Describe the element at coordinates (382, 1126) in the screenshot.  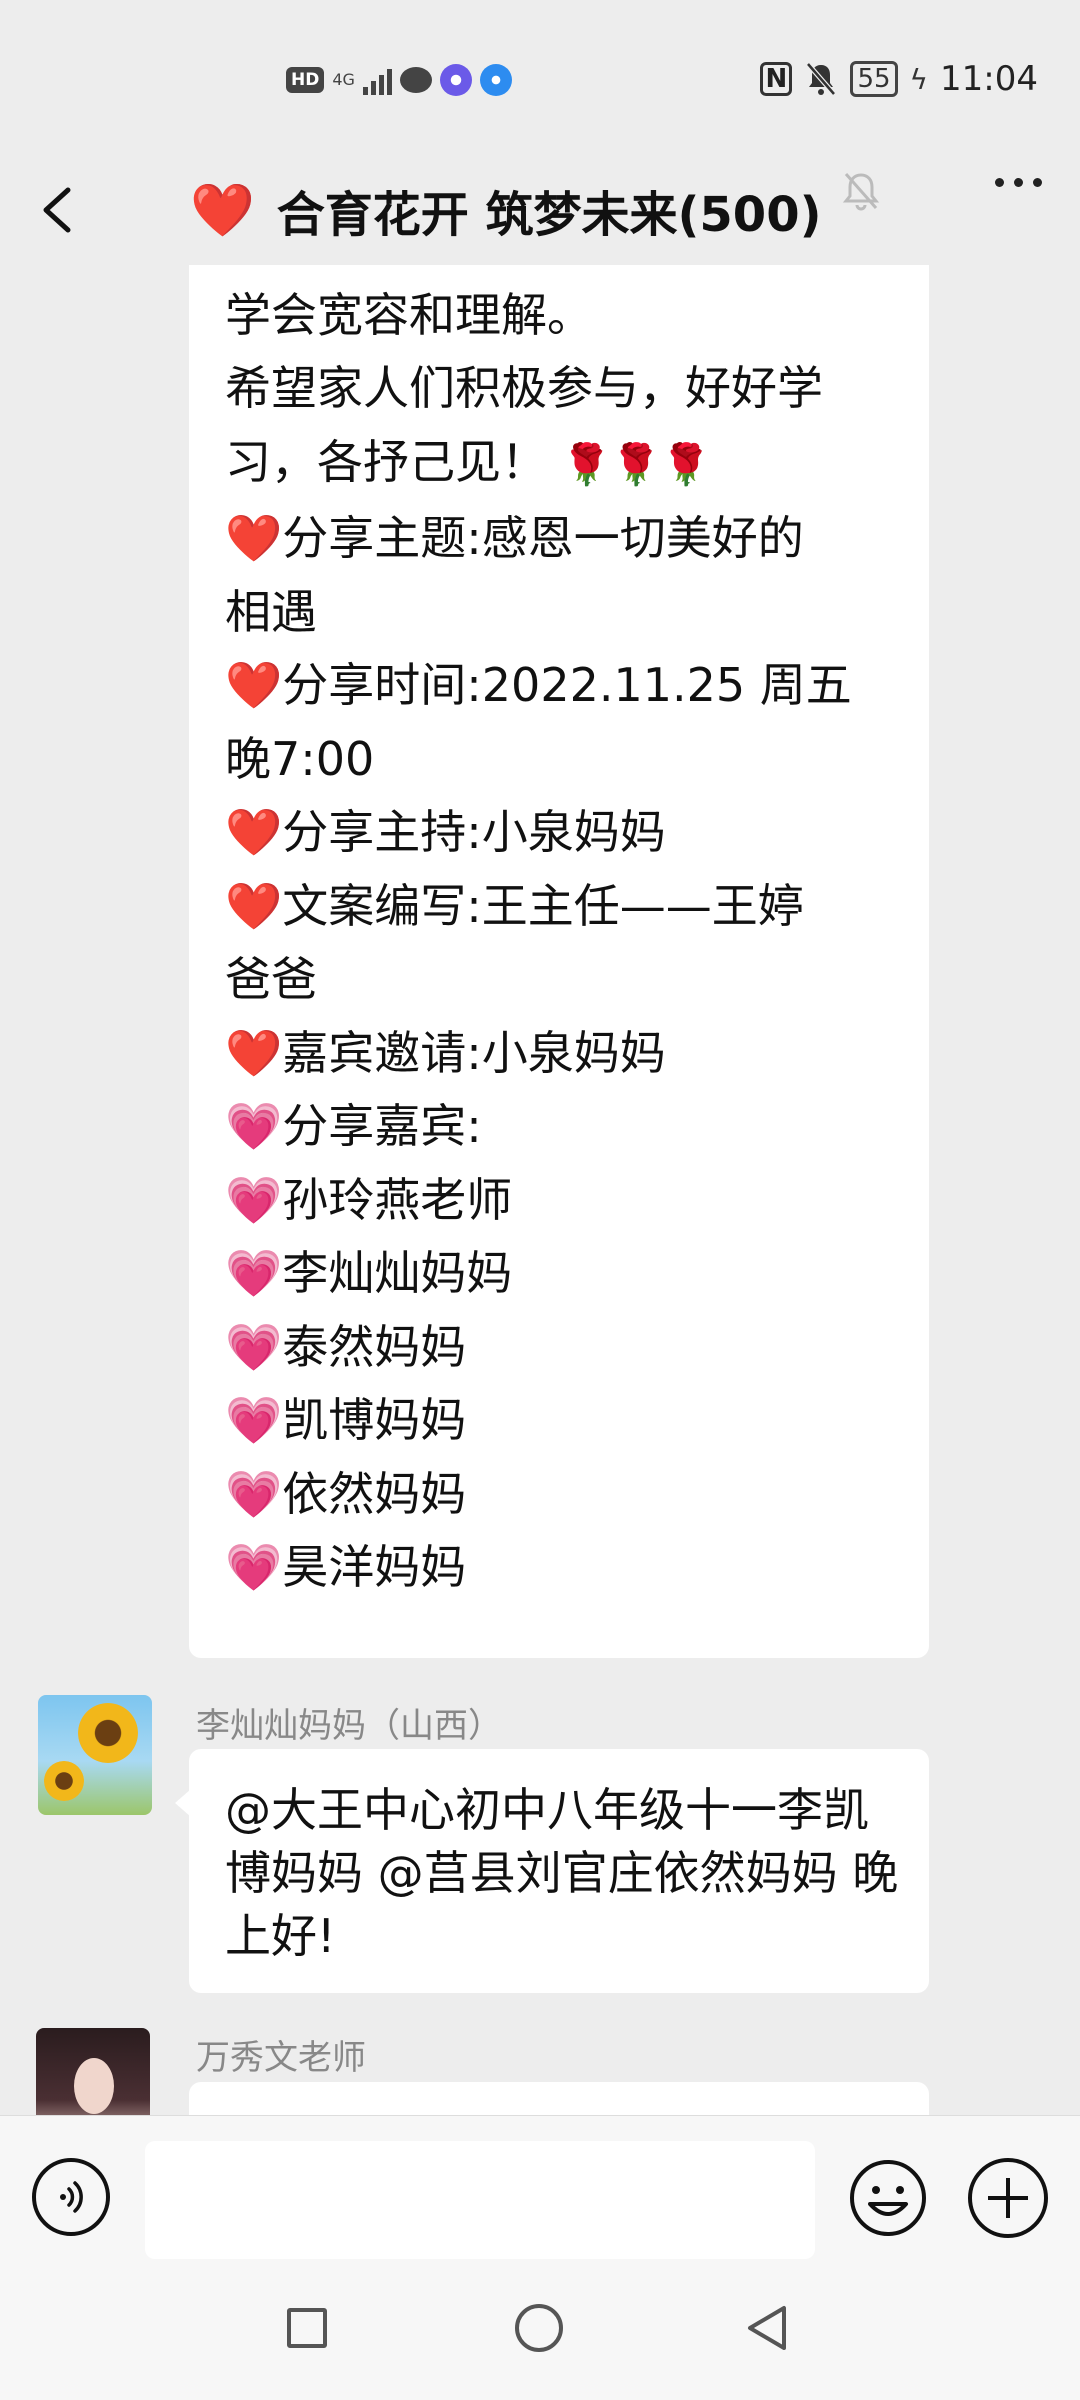
I see `text-line: 分享嘉宾:` at that location.